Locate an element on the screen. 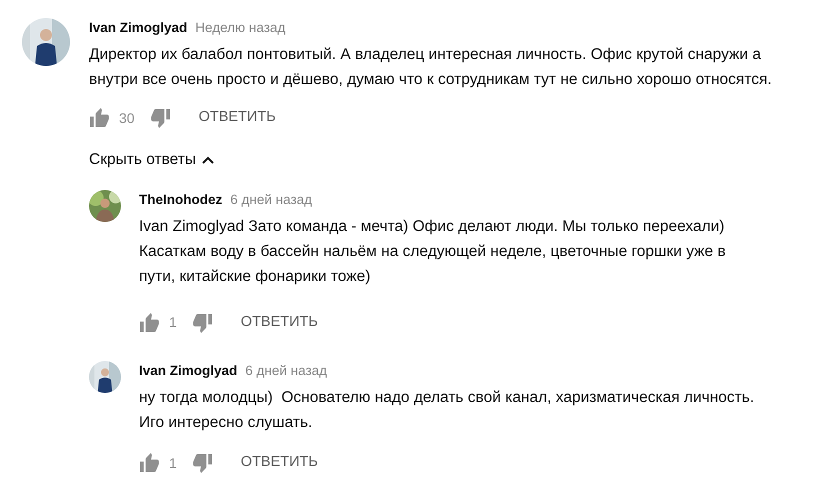 The image size is (814, 490). comment-time: Неделю назад is located at coordinates (240, 28).